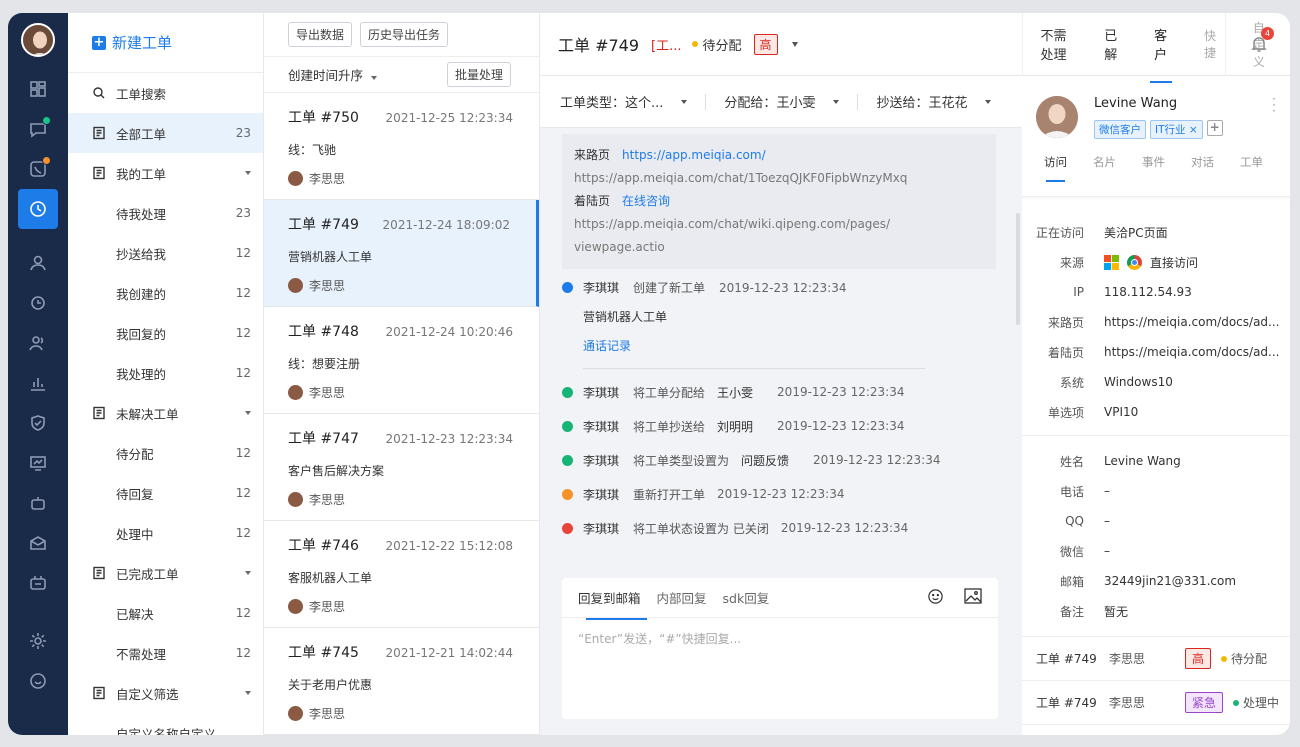 This screenshot has width=1300, height=747. I want to click on info-value-text: 美洽PC页面, so click(1136, 232).